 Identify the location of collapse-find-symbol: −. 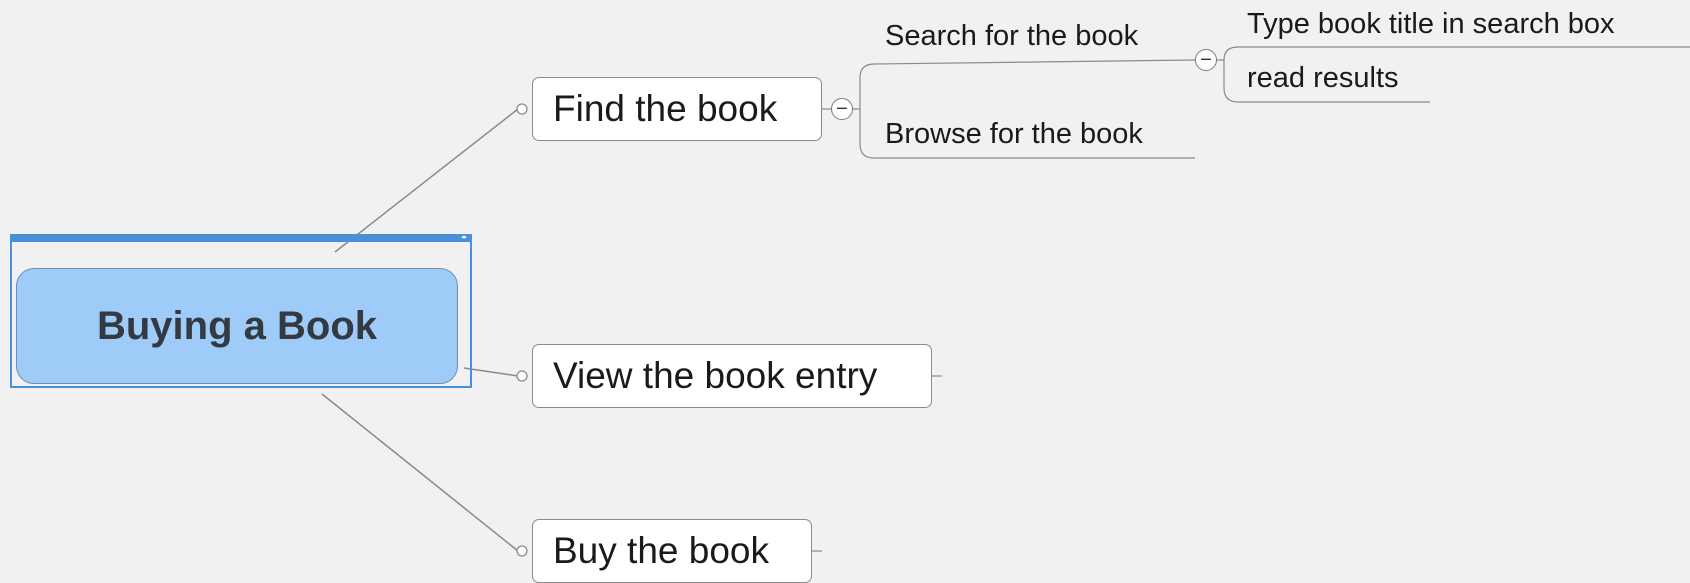
(842, 109).